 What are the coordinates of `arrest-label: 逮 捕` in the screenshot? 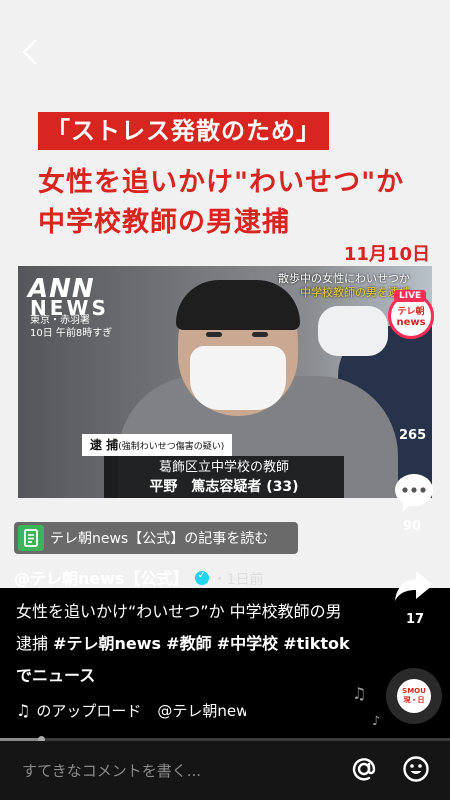 It's located at (104, 445).